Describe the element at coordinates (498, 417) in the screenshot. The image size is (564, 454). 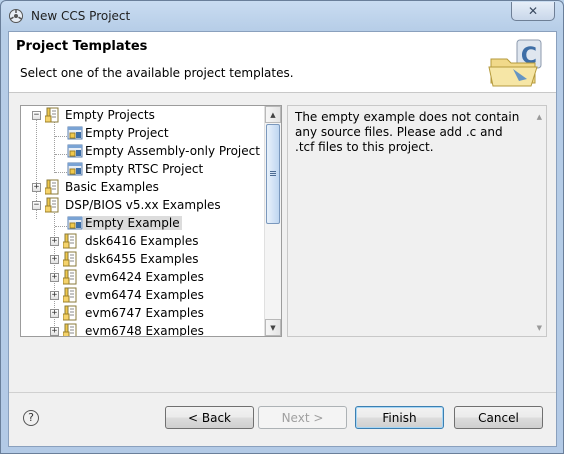
I see `cancel-button: Cancel` at that location.